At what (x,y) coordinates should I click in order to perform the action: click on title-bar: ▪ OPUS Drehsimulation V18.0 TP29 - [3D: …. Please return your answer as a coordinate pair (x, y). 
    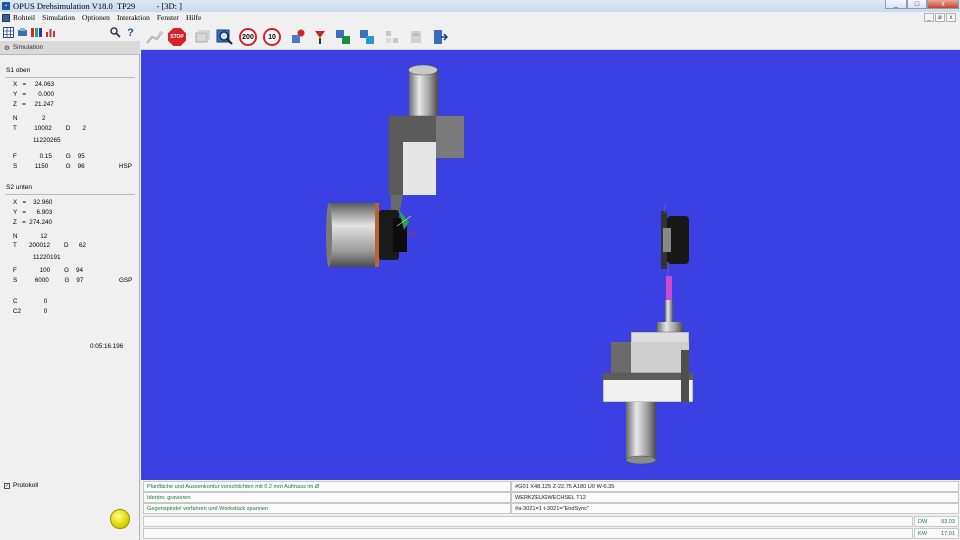
    Looking at the image, I should click on (480, 6).